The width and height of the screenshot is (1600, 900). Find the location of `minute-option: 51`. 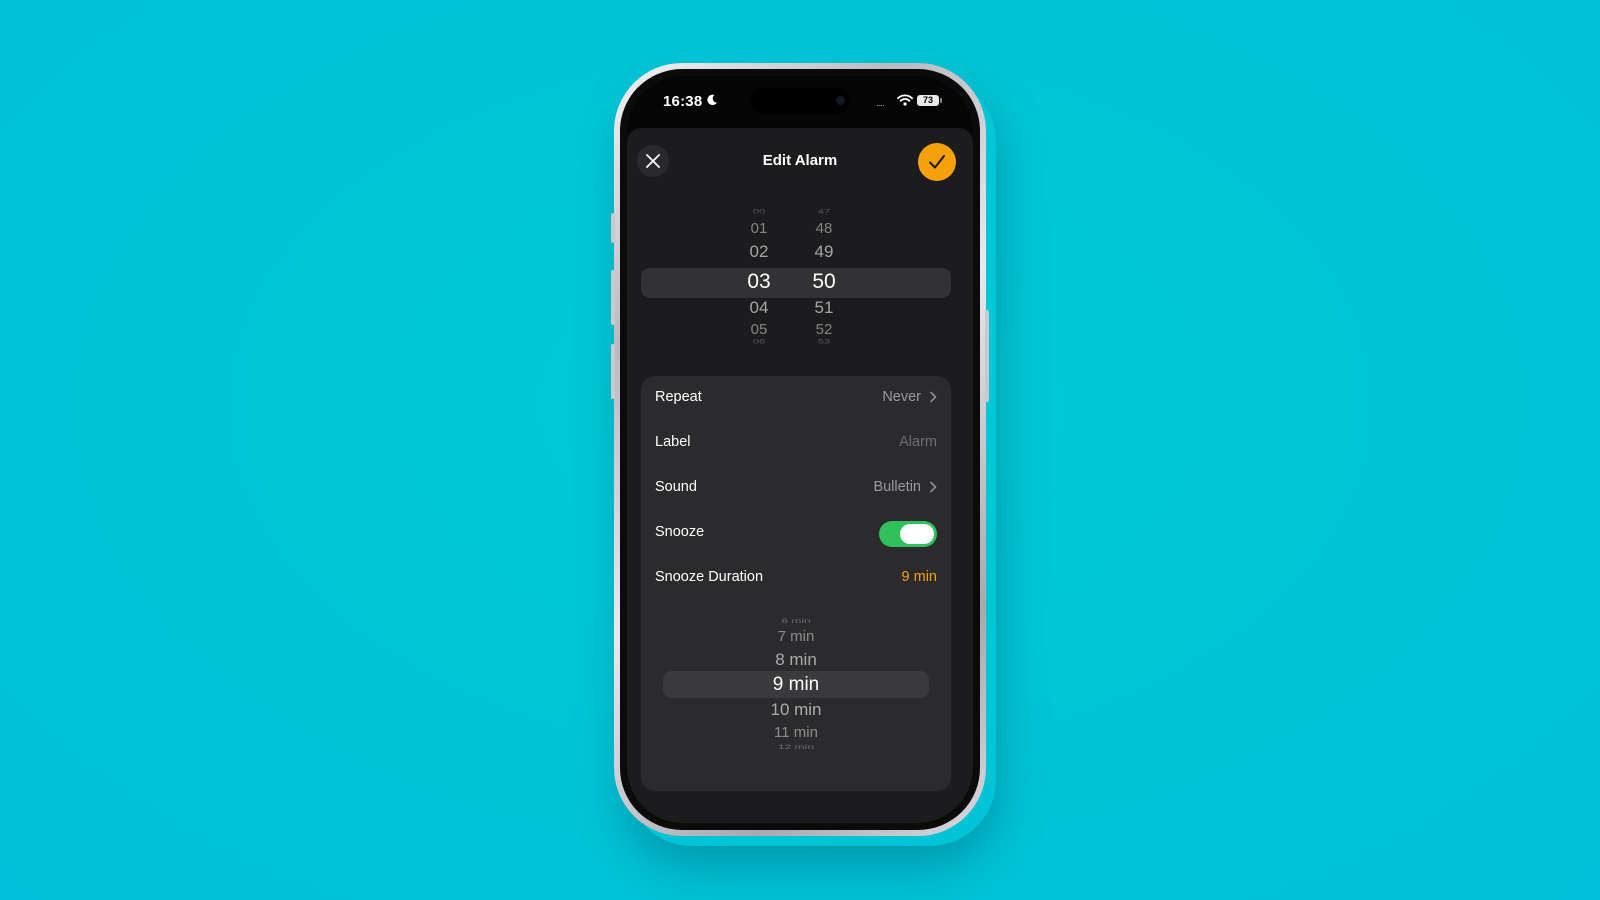

minute-option: 51 is located at coordinates (824, 307).